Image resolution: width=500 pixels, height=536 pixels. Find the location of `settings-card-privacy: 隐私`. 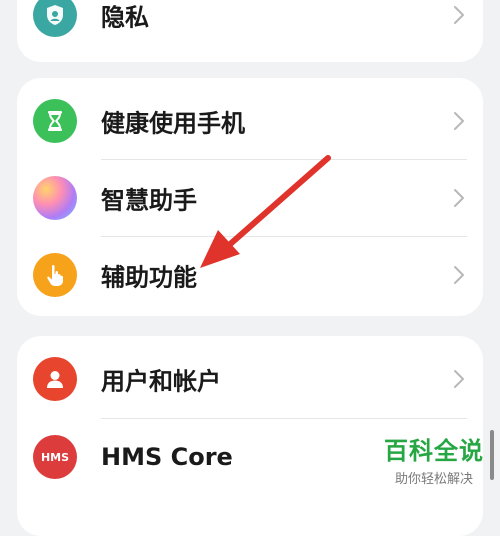

settings-card-privacy: 隐私 is located at coordinates (250, 31).